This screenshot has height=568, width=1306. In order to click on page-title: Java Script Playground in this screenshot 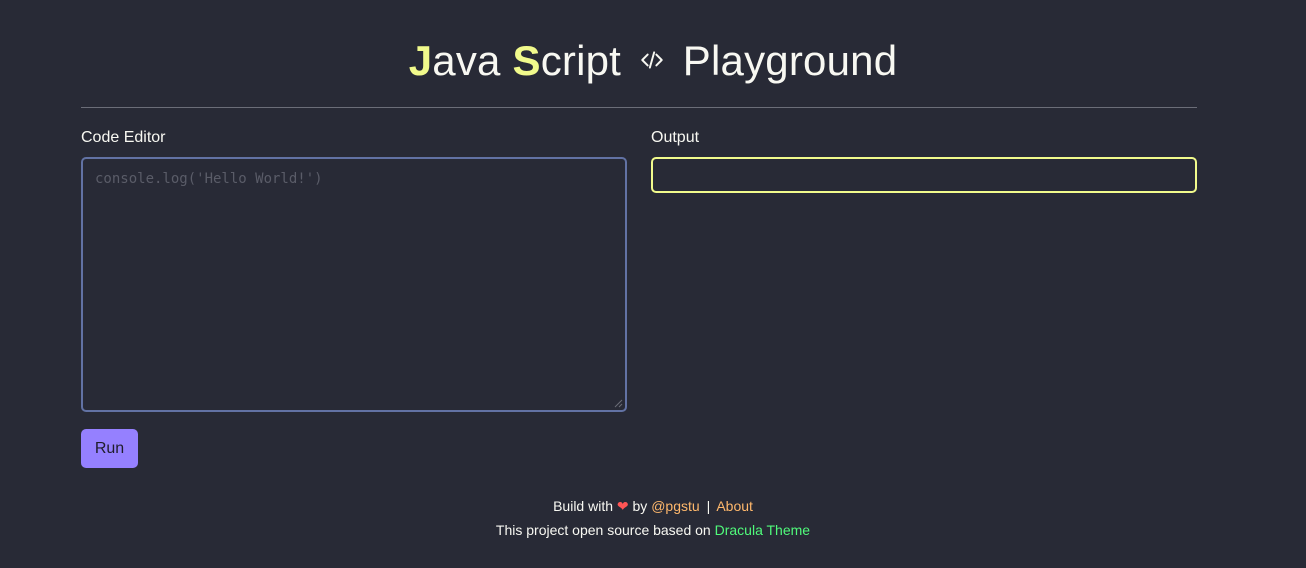, I will do `click(653, 61)`.